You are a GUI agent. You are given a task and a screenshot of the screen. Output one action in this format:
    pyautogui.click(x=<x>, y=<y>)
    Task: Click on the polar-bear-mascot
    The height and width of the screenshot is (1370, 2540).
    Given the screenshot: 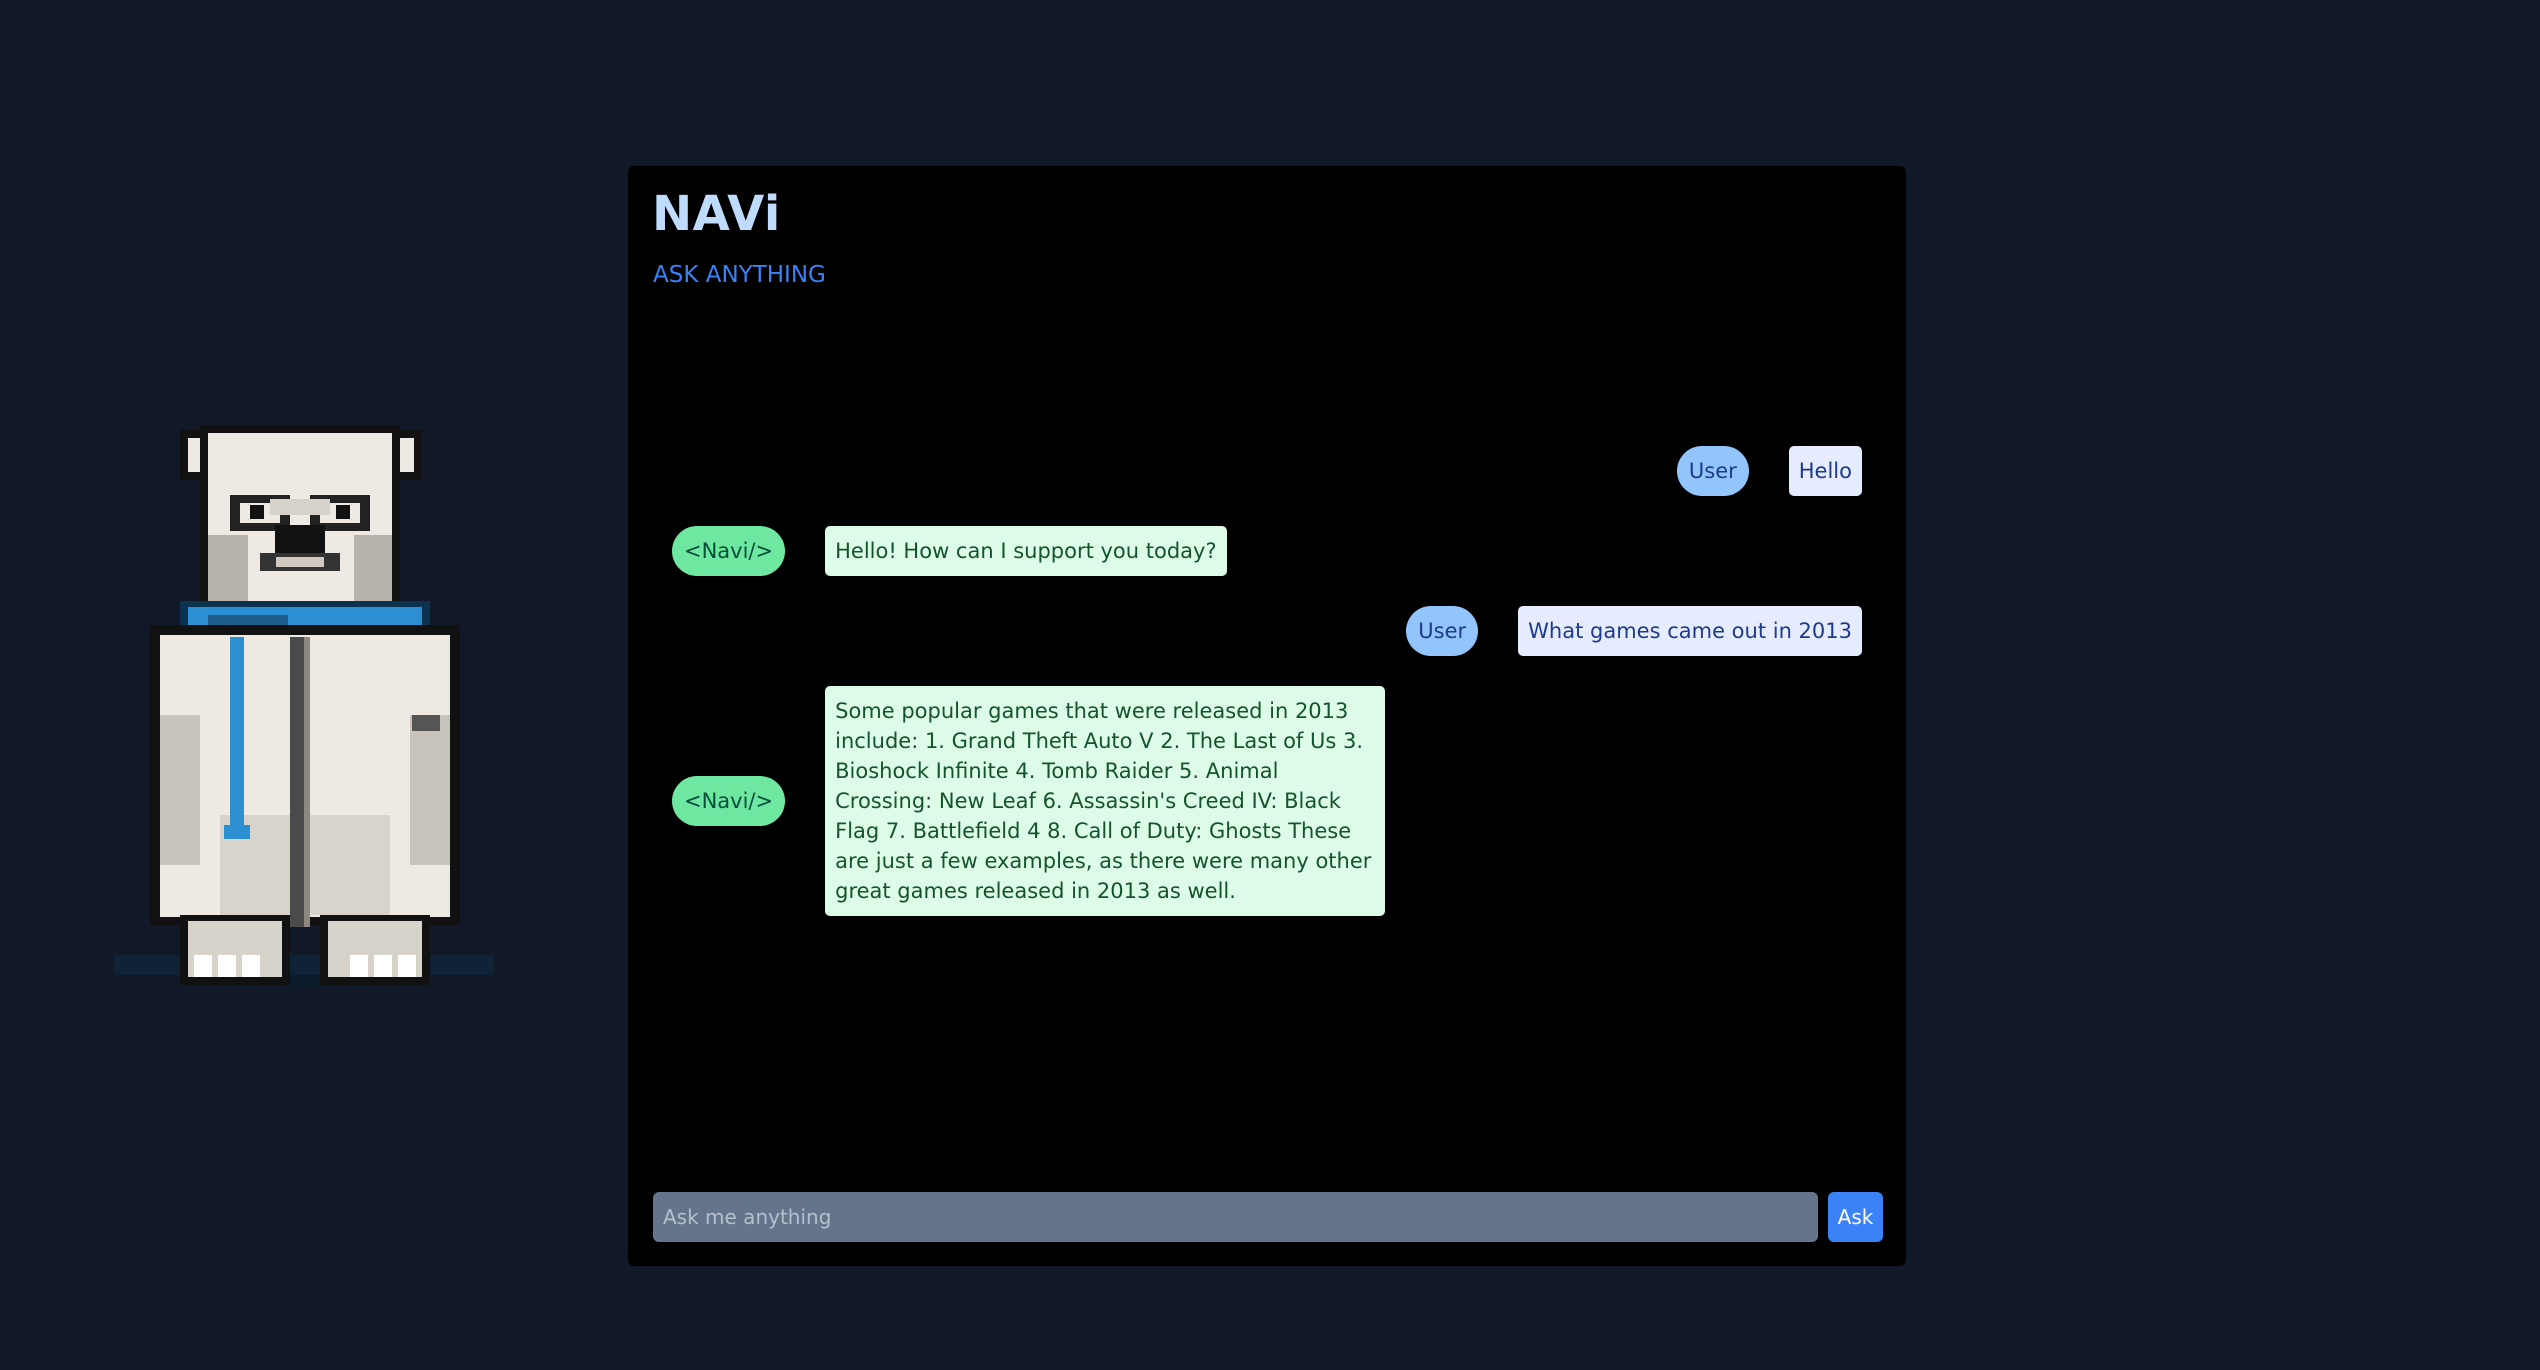 What is the action you would take?
    pyautogui.click(x=305, y=715)
    